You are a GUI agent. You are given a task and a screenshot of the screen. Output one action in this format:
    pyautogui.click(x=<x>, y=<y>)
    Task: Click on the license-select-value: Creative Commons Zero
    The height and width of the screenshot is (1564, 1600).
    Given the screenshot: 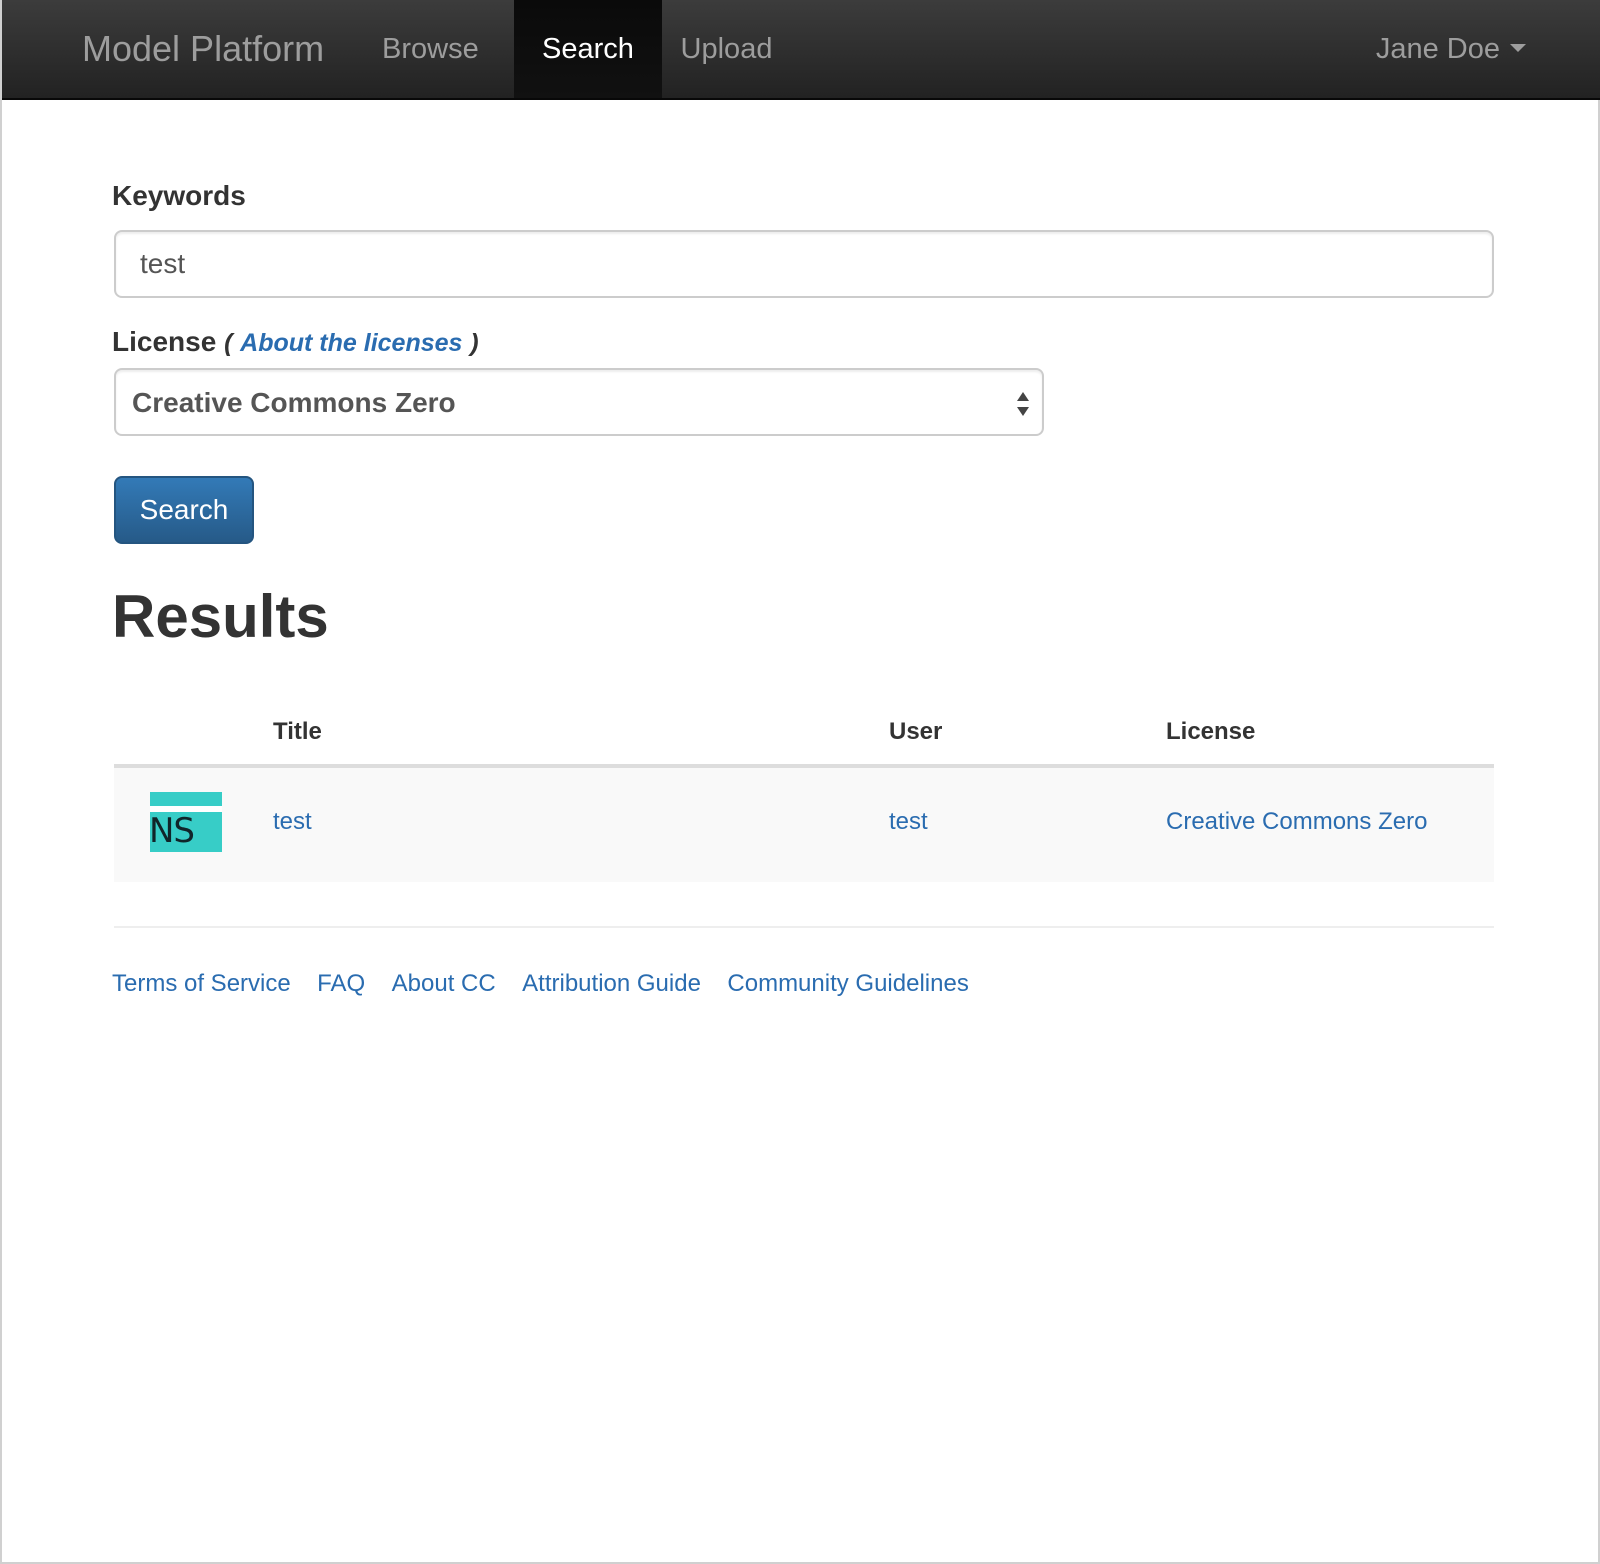 What is the action you would take?
    pyautogui.click(x=294, y=402)
    